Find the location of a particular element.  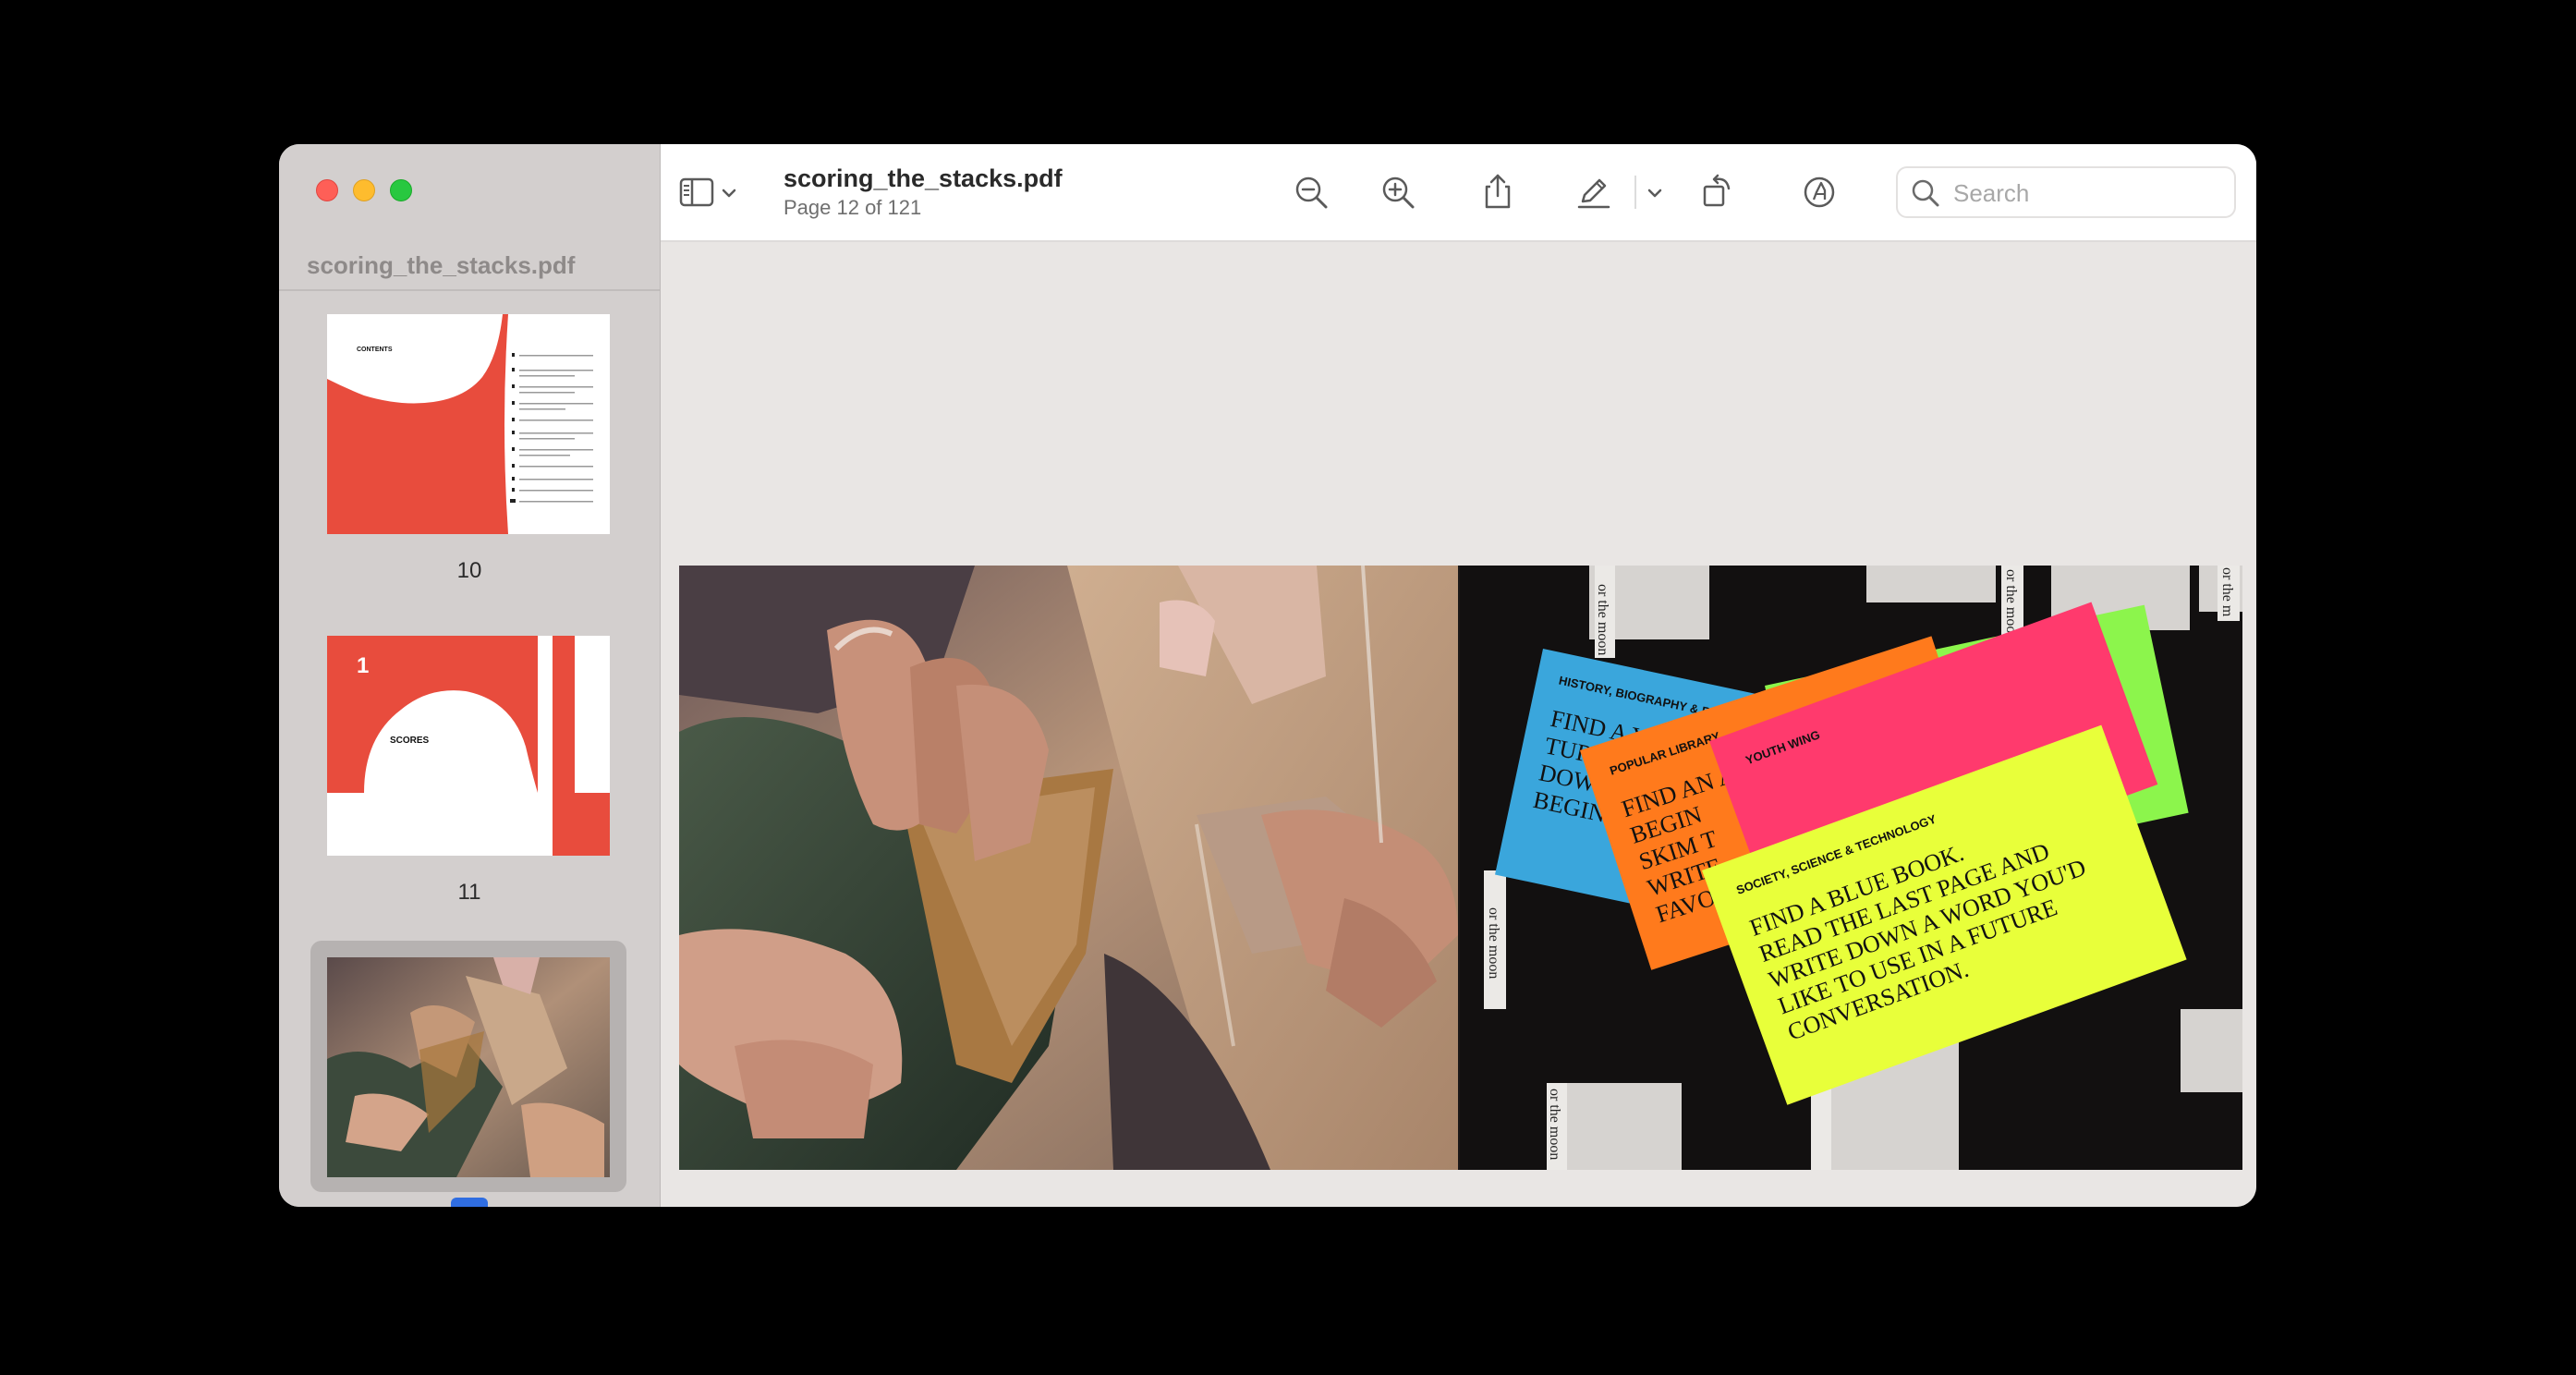

zoom-in-icon is located at coordinates (1398, 192).